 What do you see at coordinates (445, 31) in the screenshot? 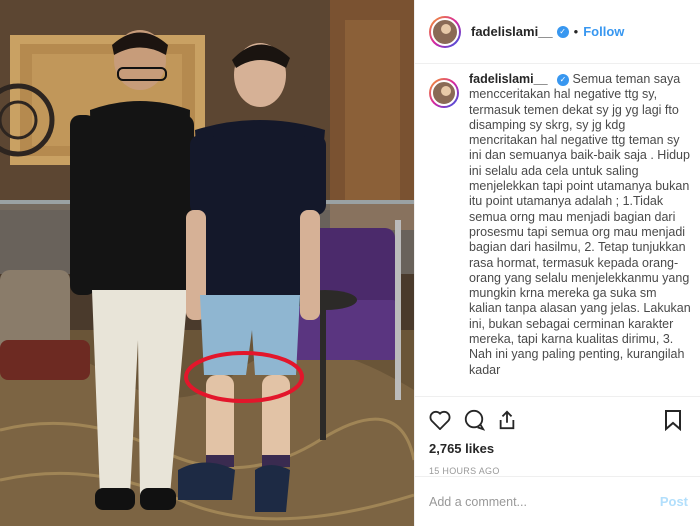
I see `avatar` at bounding box center [445, 31].